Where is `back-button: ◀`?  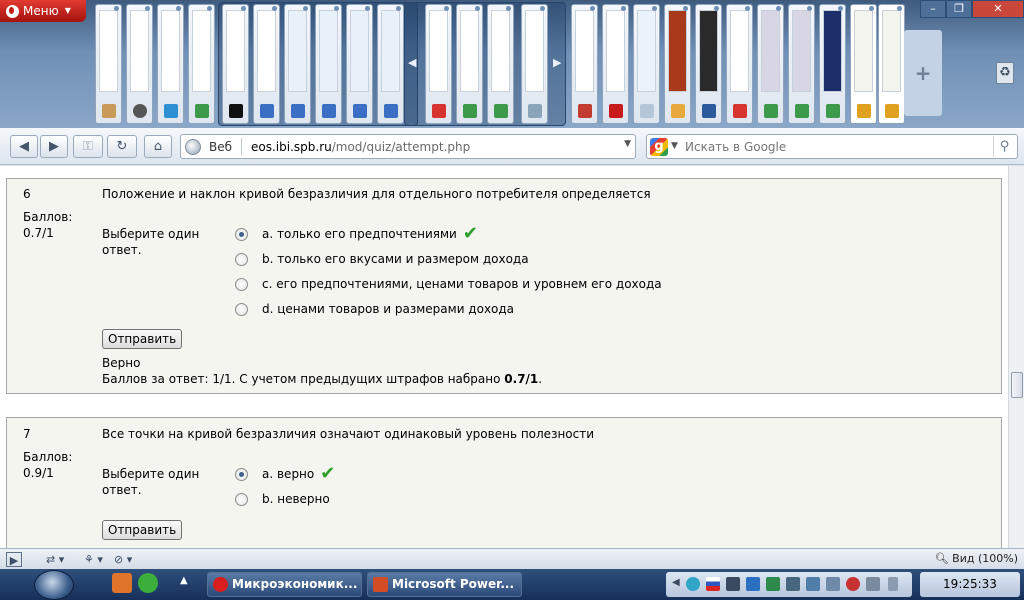
back-button: ◀ is located at coordinates (24, 146).